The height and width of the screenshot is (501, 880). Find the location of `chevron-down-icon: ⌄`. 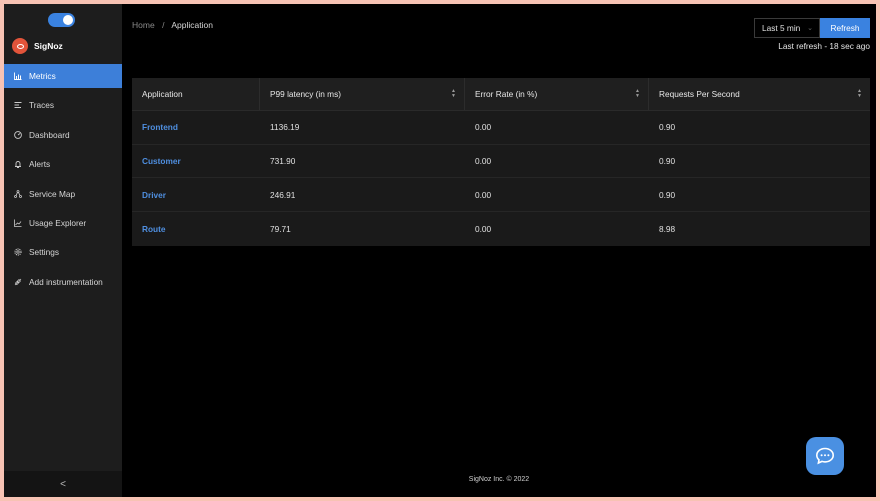

chevron-down-icon: ⌄ is located at coordinates (810, 28).